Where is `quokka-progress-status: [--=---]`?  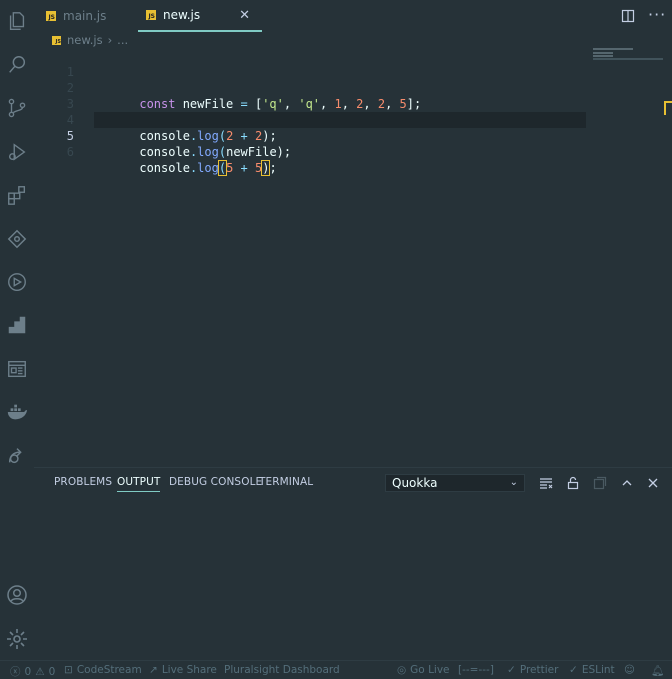 quokka-progress-status: [--=---] is located at coordinates (476, 670).